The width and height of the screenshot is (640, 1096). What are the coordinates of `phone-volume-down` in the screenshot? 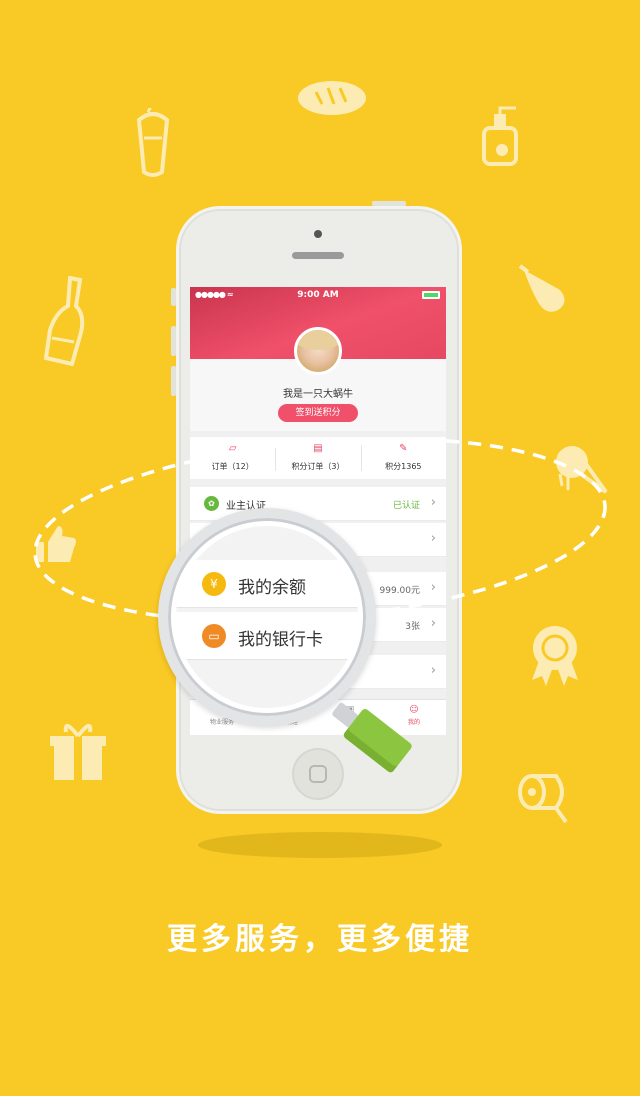 It's located at (173, 381).